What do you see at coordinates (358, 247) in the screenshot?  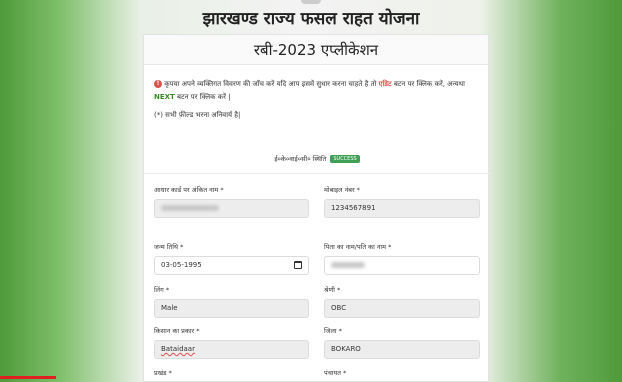 I see `father-name-label: पिता का नाम/पति का नाम *` at bounding box center [358, 247].